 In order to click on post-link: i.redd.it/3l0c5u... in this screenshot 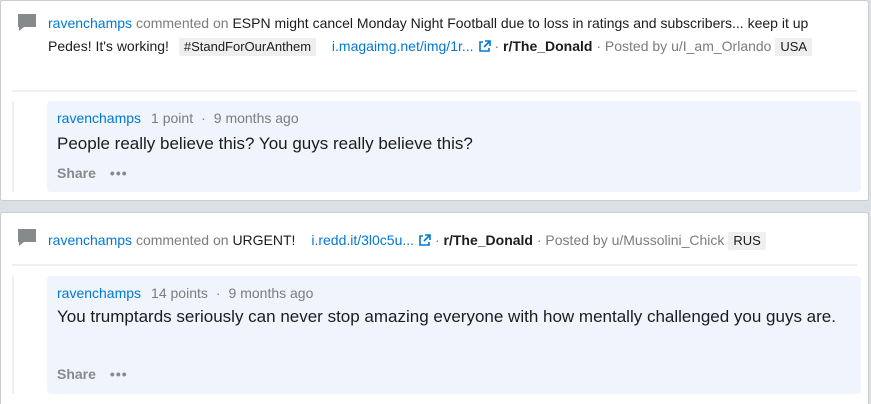, I will do `click(371, 240)`.